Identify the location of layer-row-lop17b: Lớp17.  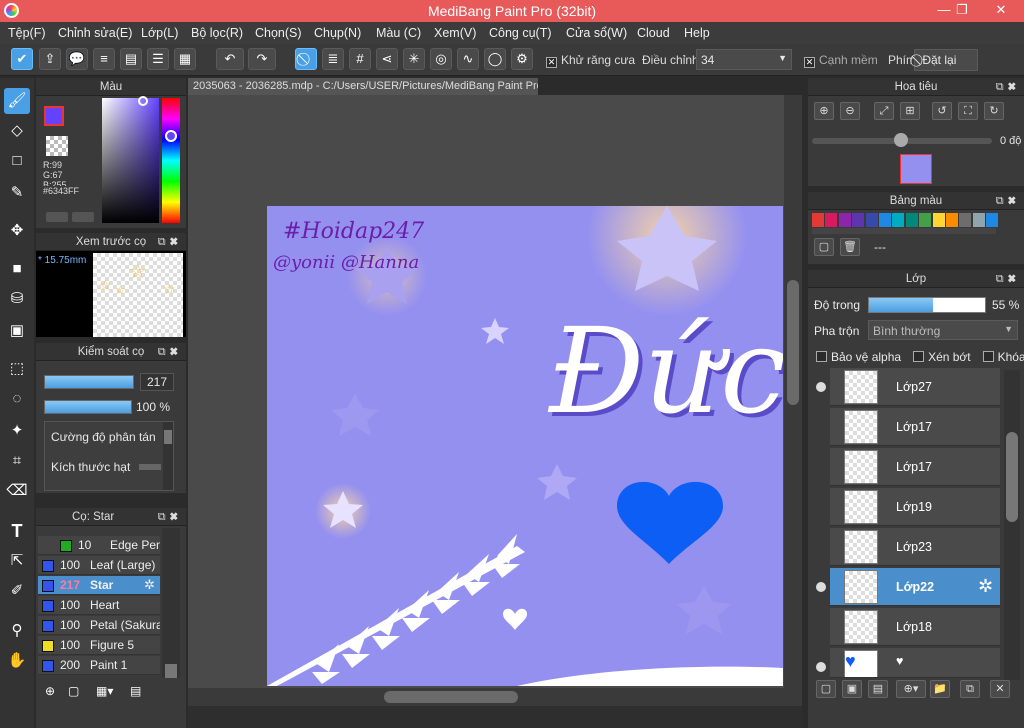
(915, 467).